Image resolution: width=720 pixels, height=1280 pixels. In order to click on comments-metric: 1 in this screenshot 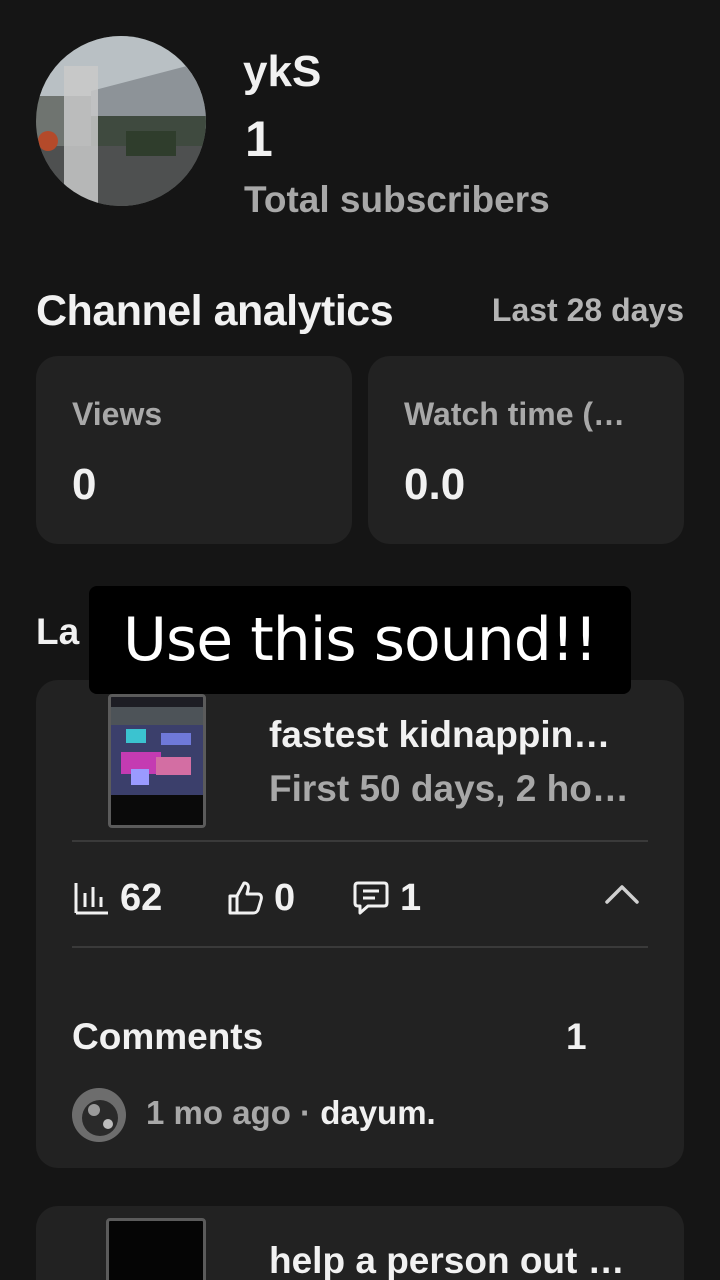, I will do `click(386, 898)`.